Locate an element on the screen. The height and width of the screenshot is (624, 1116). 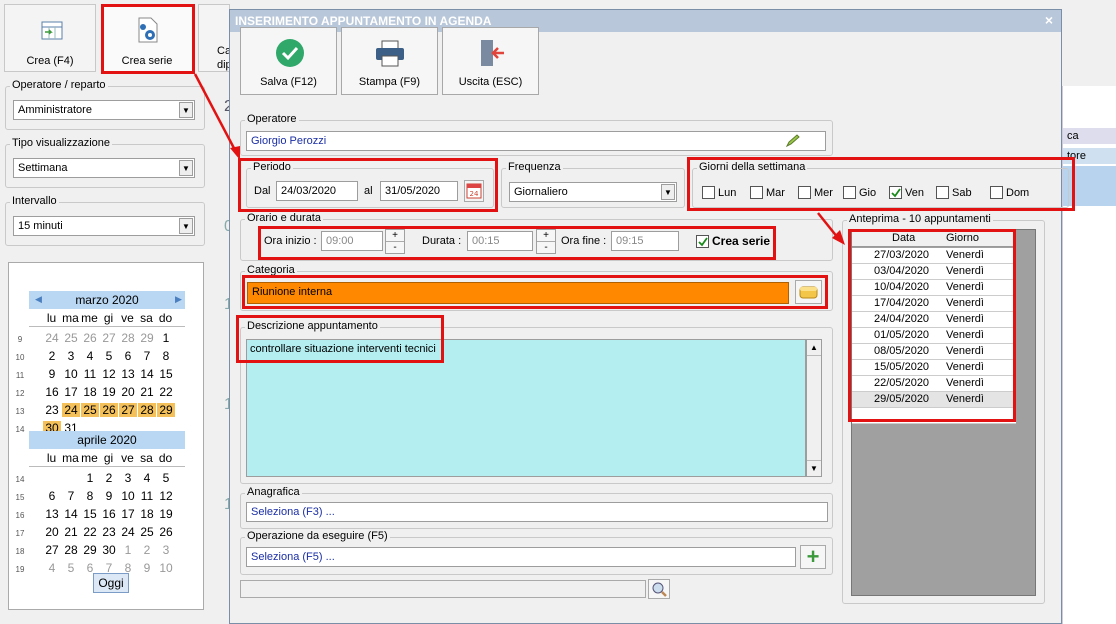
weekday-label: me is located at coordinates (89, 318).